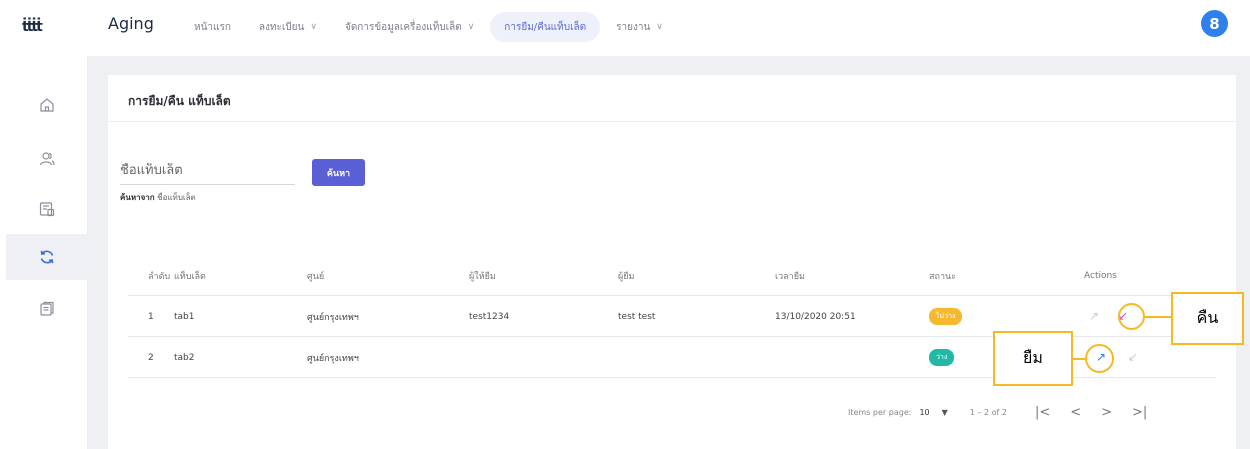  I want to click on devices-icon, so click(47, 209).